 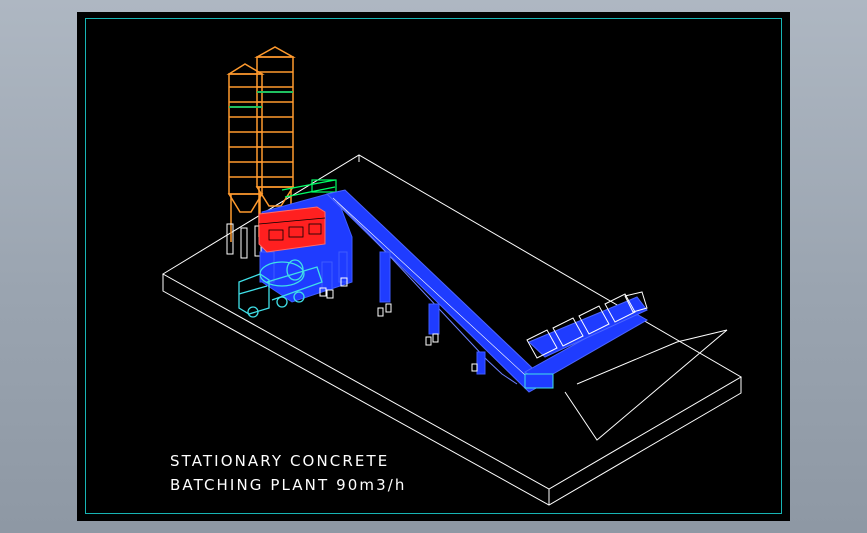 What do you see at coordinates (280, 461) in the screenshot?
I see `drawing-title-line-1: STATIONARY CONCRETE` at bounding box center [280, 461].